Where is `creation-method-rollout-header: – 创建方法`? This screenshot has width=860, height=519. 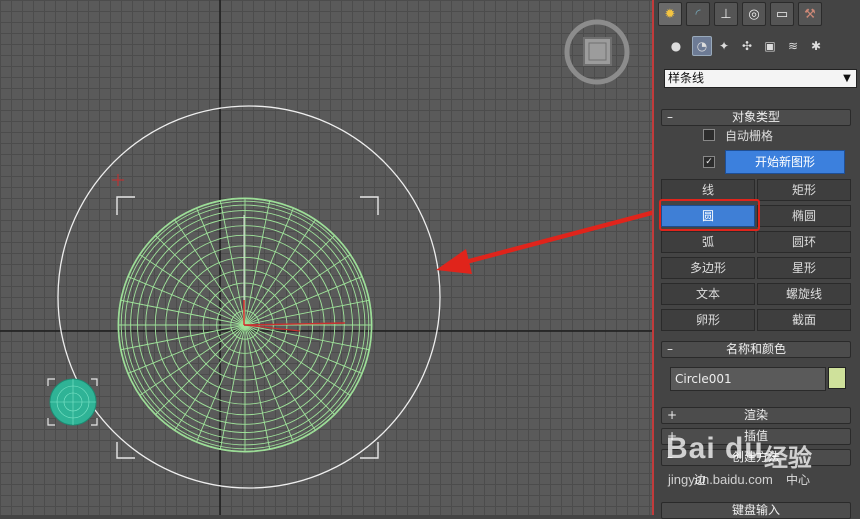
creation-method-rollout-header: – 创建方法 is located at coordinates (756, 457).